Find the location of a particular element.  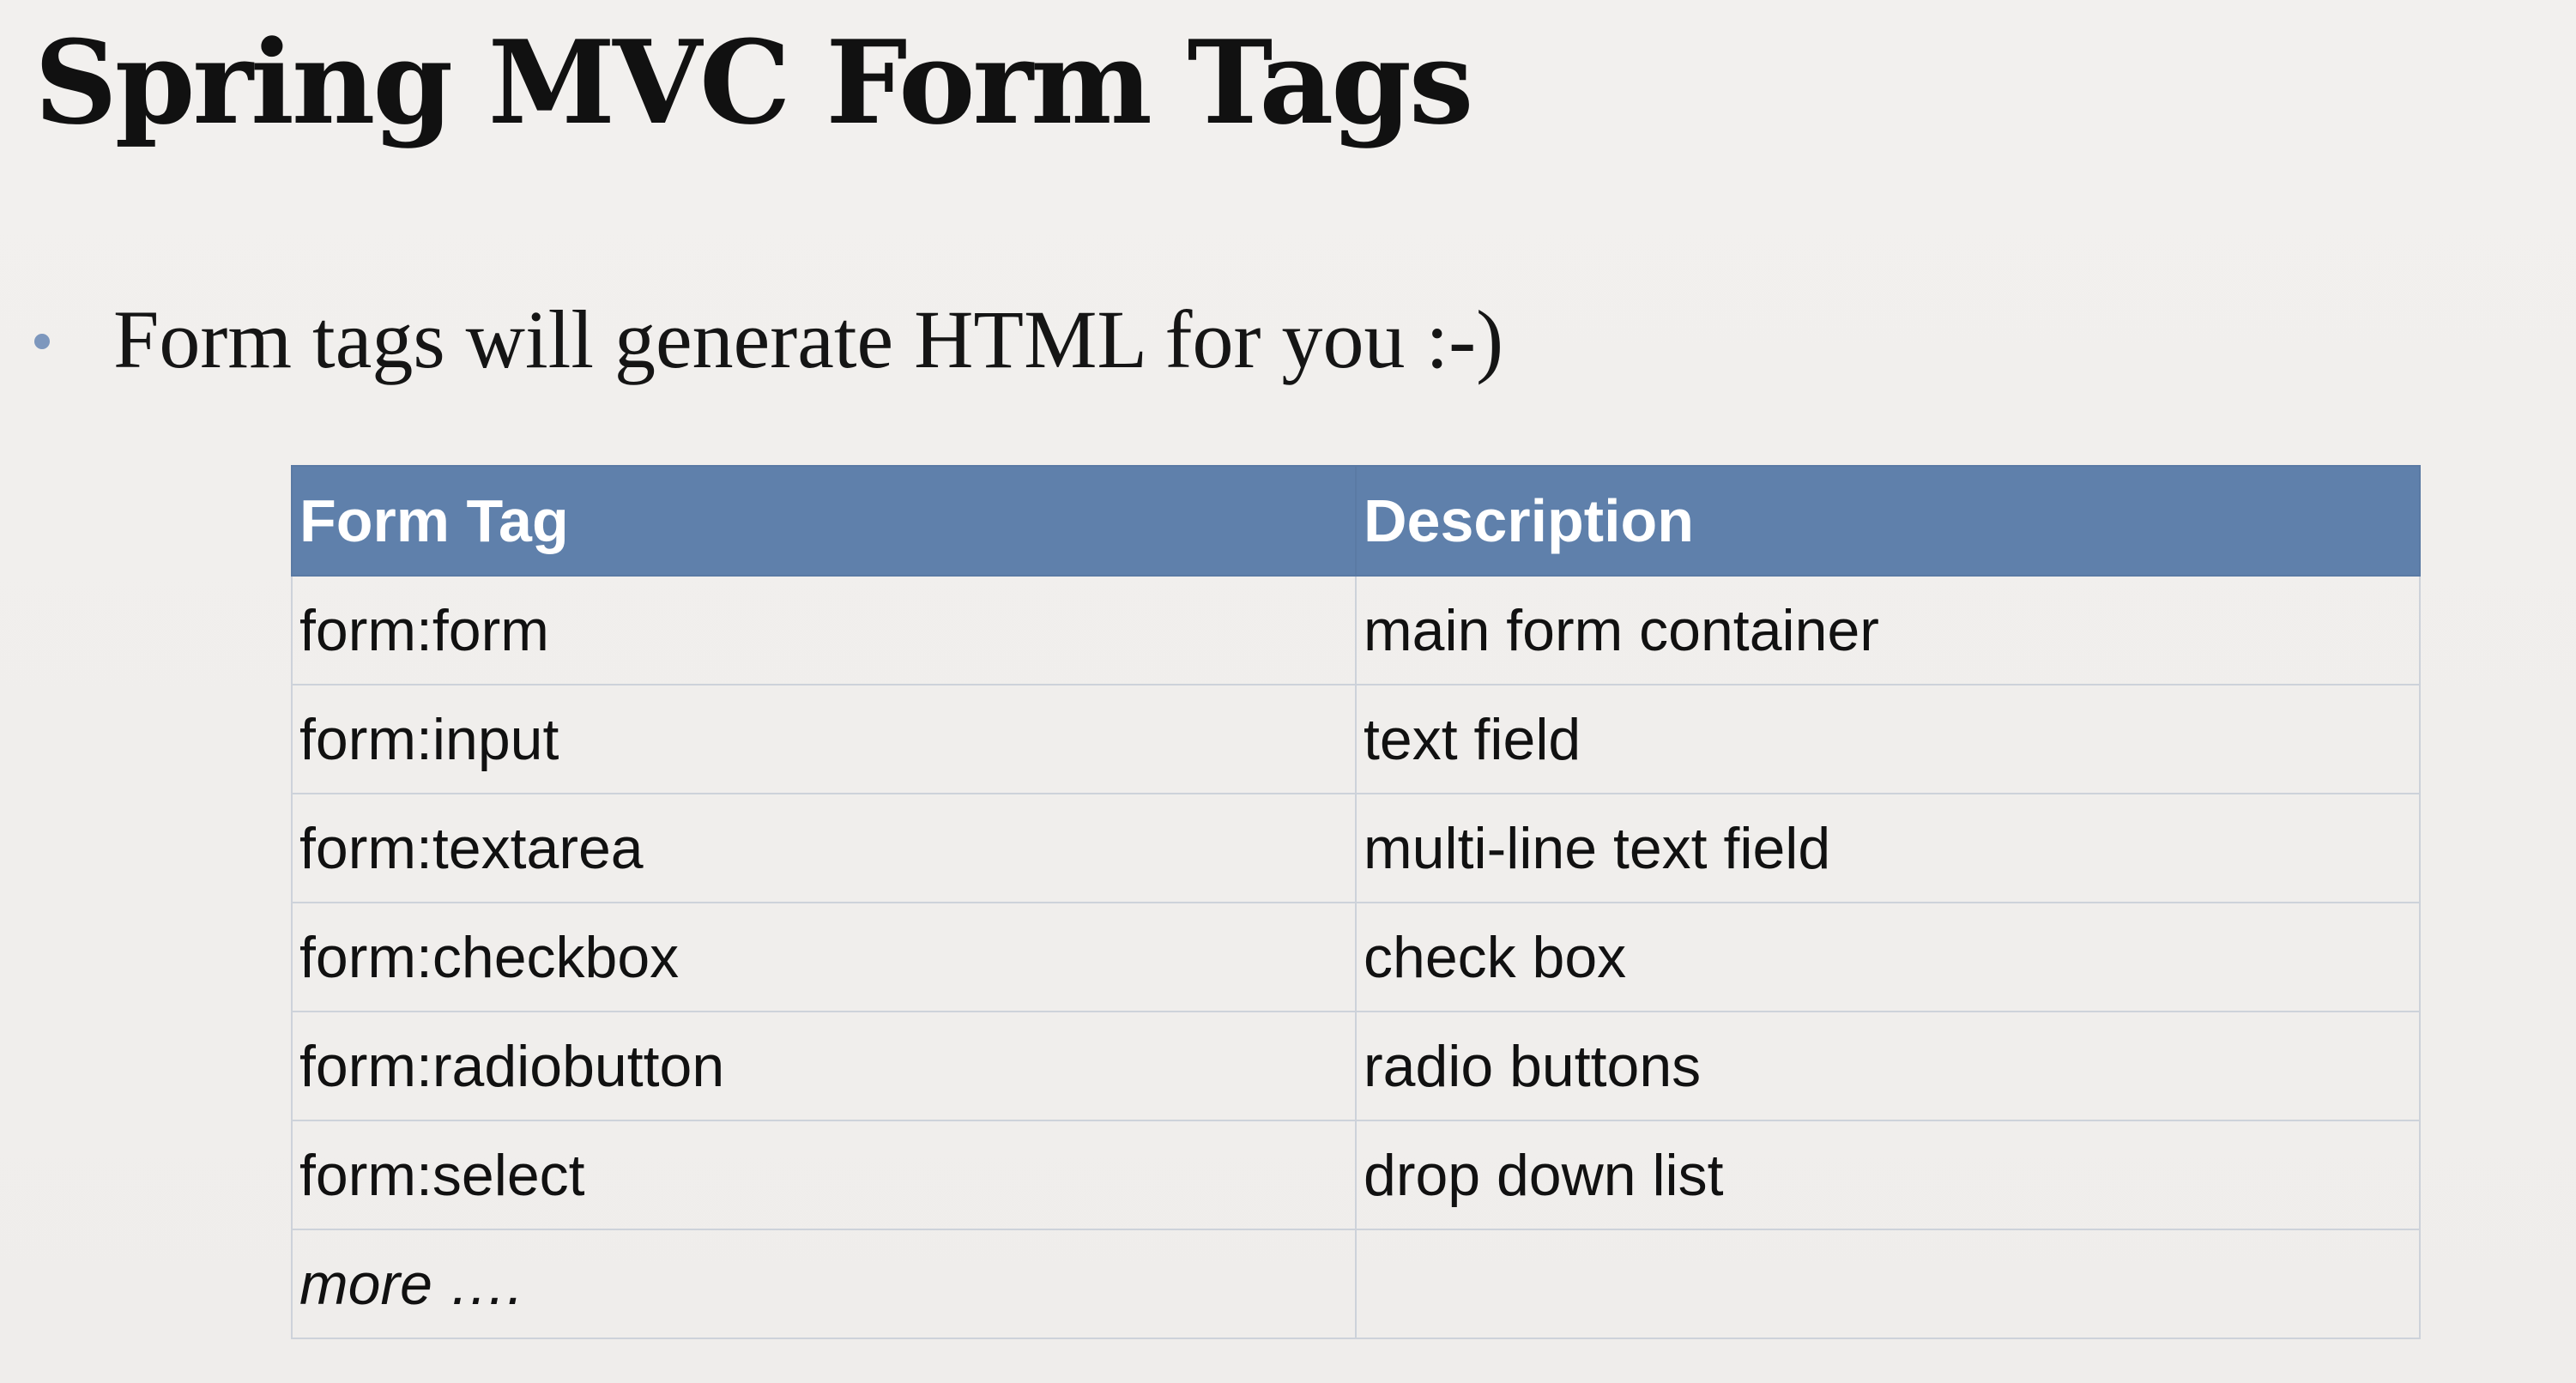

table-row: form:select drop down list is located at coordinates (1356, 1175).